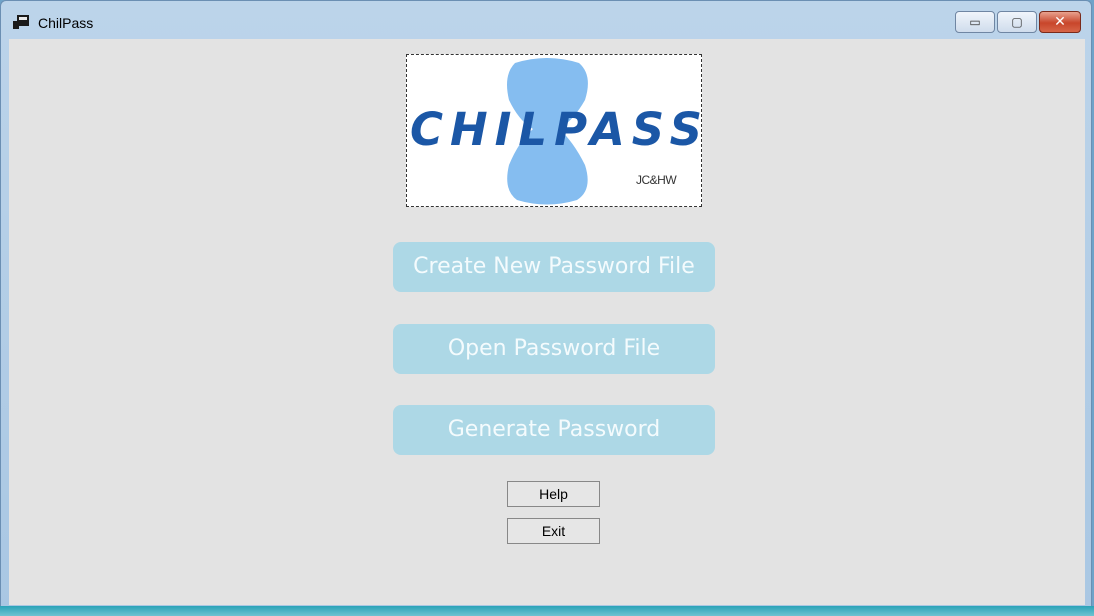  Describe the element at coordinates (554, 430) in the screenshot. I see `generate-password-button: Generate Password` at that location.